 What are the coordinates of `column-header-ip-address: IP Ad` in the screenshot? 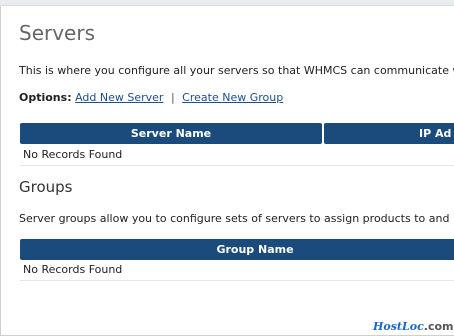 It's located at (389, 133).